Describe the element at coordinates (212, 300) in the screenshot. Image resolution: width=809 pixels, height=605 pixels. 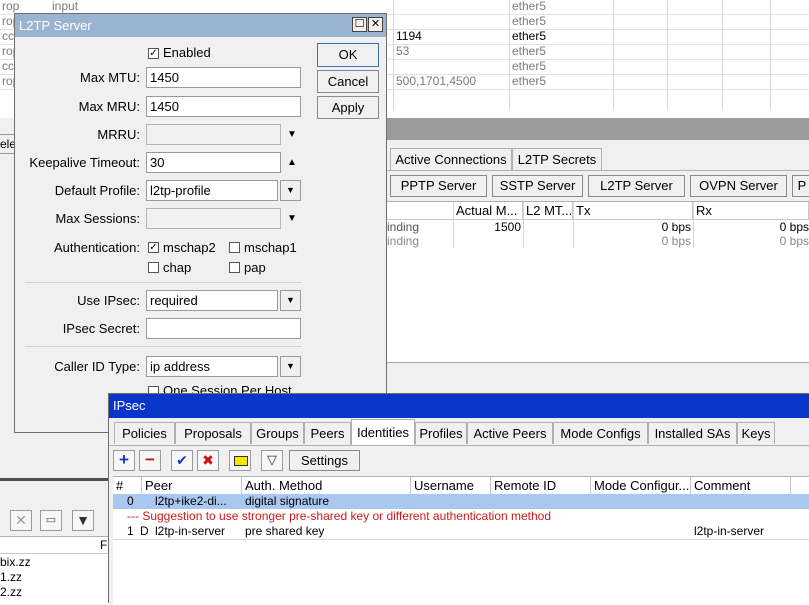
I see `use-ipsec-field: required` at that location.